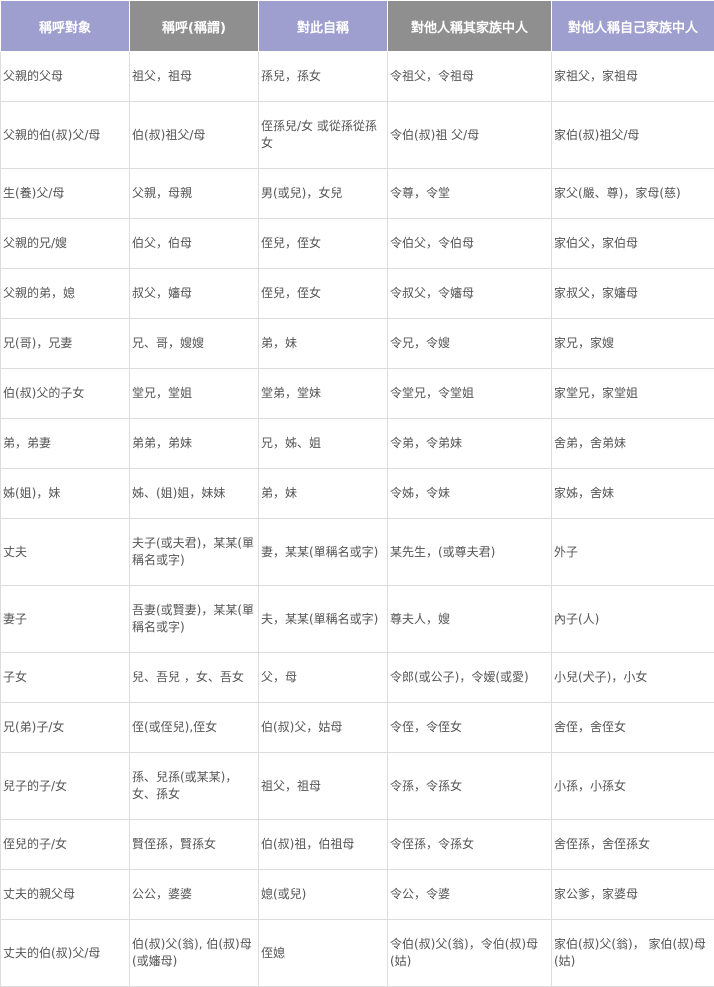  I want to click on header-row: 稱呼對象 稱呼(稱謂) 對此自稱 對他人稱其家族中人 對他人稱自己家族中人, so click(357, 26).